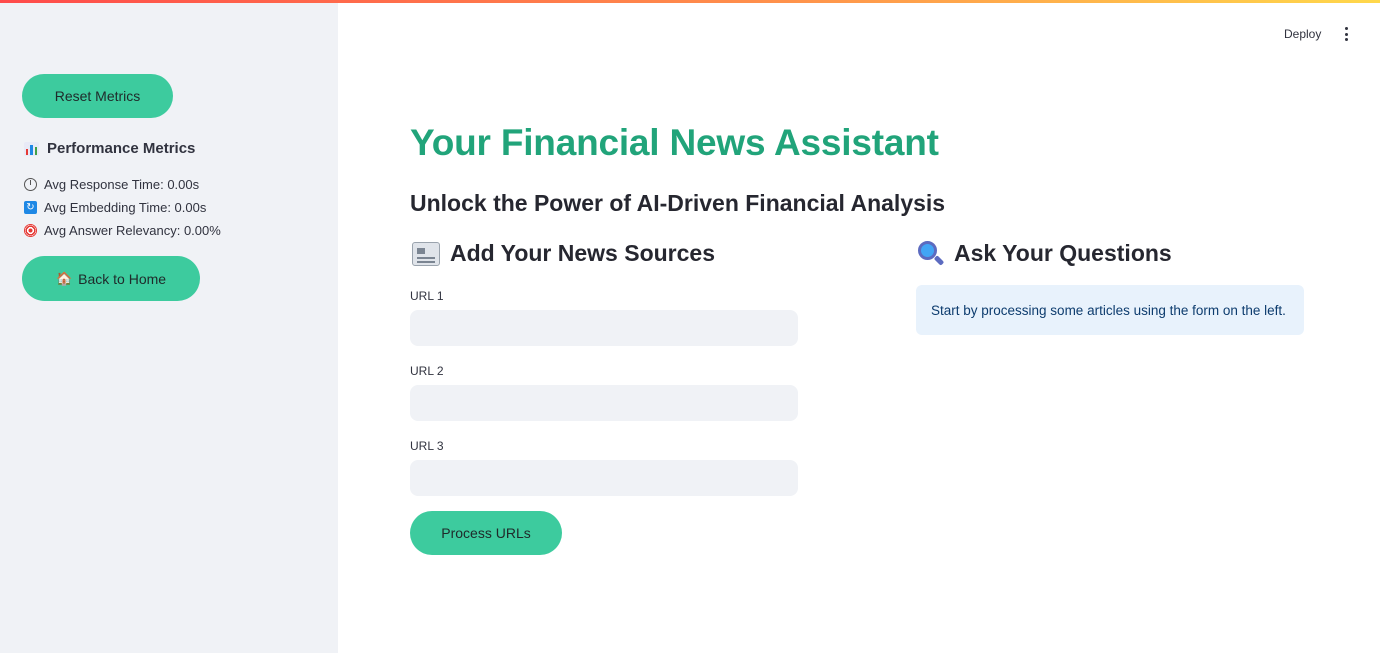 The image size is (1380, 653). What do you see at coordinates (64, 278) in the screenshot?
I see `home-icon: 🏠` at bounding box center [64, 278].